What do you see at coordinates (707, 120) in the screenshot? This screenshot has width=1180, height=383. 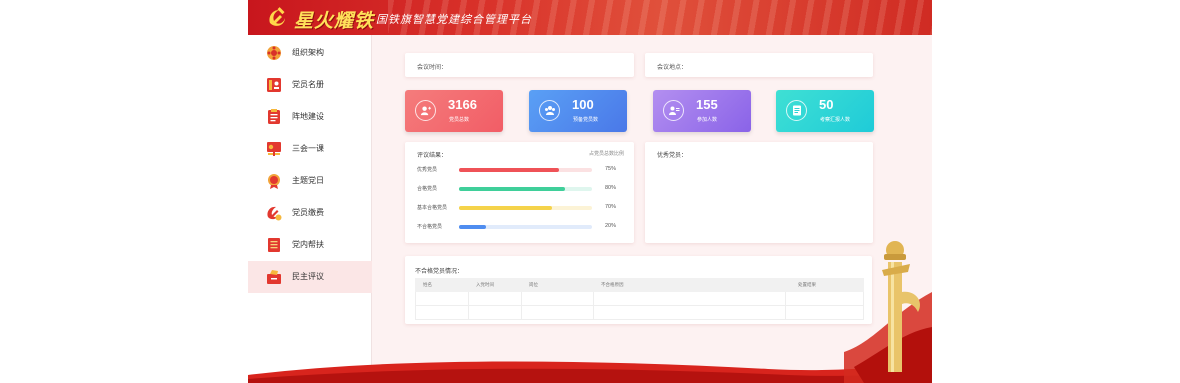 I see `stat-label: 参加人数` at bounding box center [707, 120].